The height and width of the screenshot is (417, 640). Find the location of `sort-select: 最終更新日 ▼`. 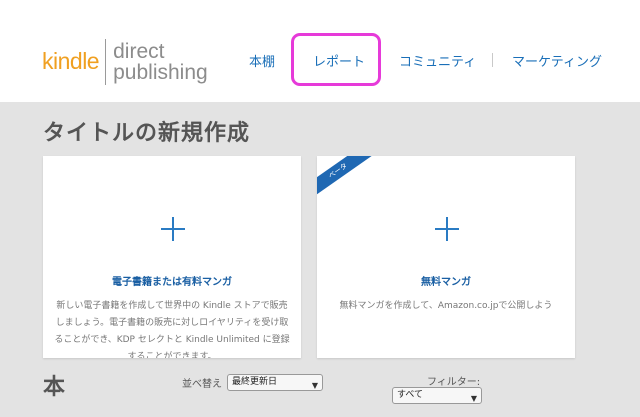

sort-select: 最終更新日 ▼ is located at coordinates (275, 382).